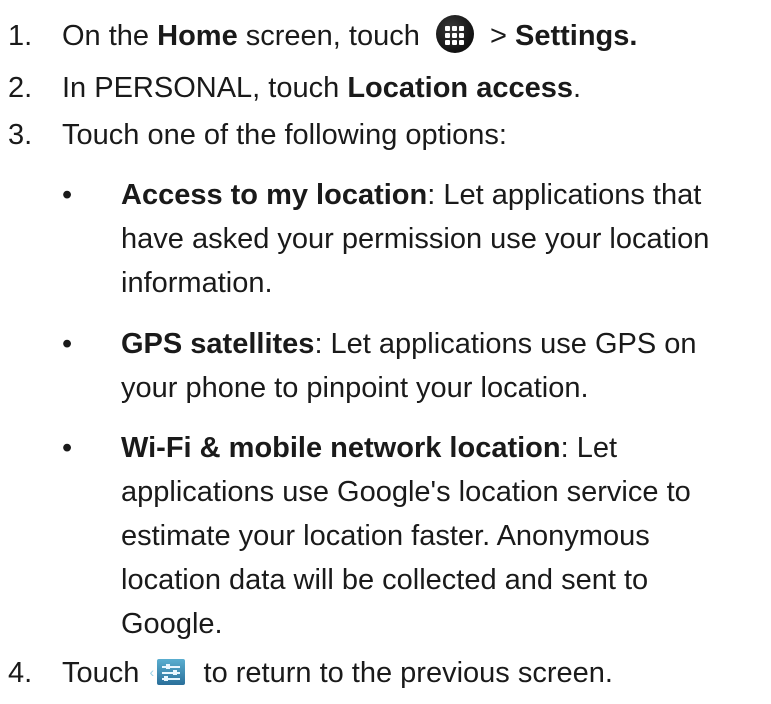  Describe the element at coordinates (284, 135) in the screenshot. I see `step-text: Touch one of the following options:` at that location.